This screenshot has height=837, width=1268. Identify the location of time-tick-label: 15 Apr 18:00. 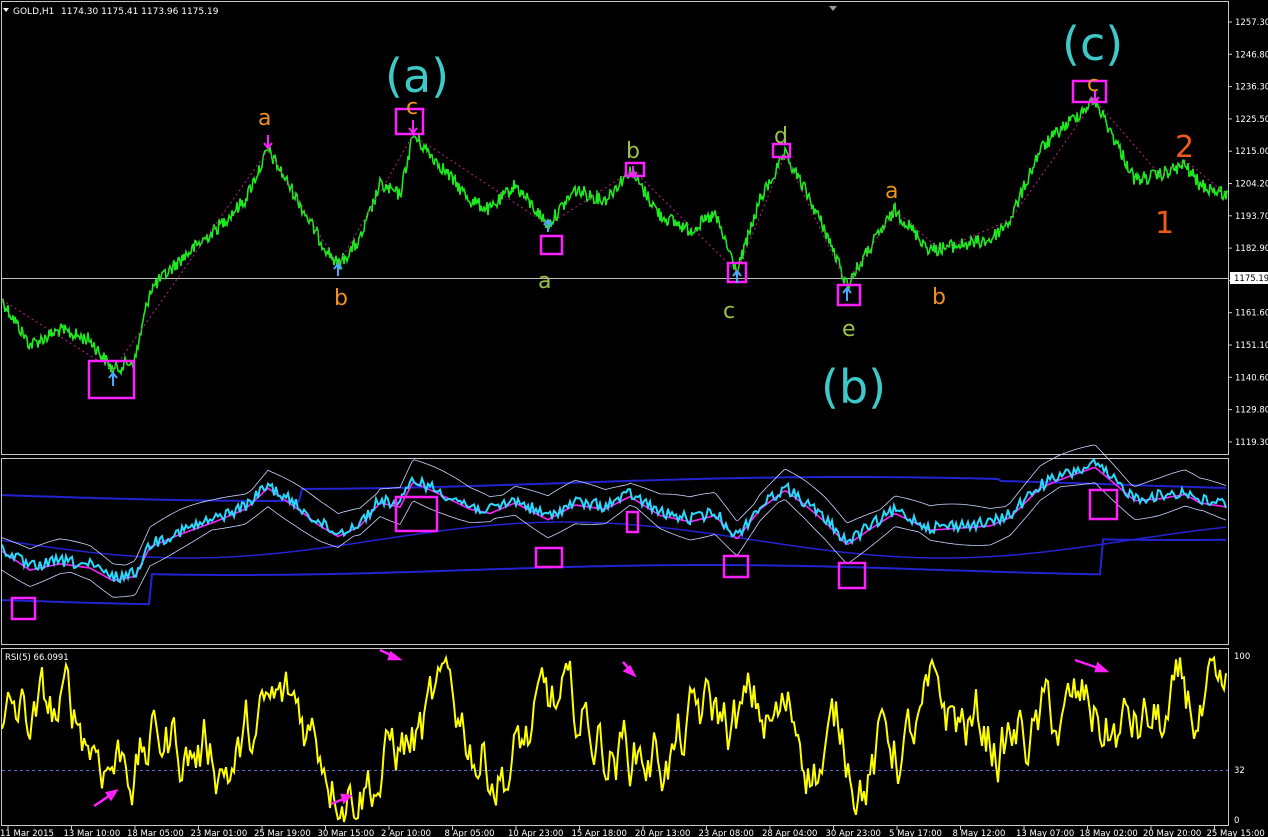
(599, 833).